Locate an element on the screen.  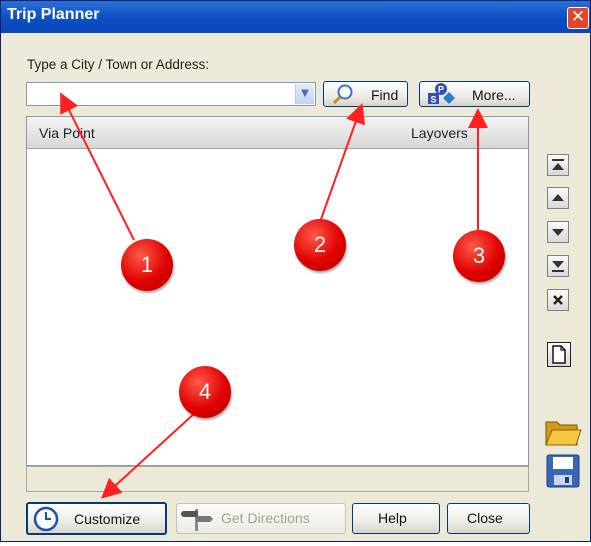
callout-1: 1 is located at coordinates (147, 265).